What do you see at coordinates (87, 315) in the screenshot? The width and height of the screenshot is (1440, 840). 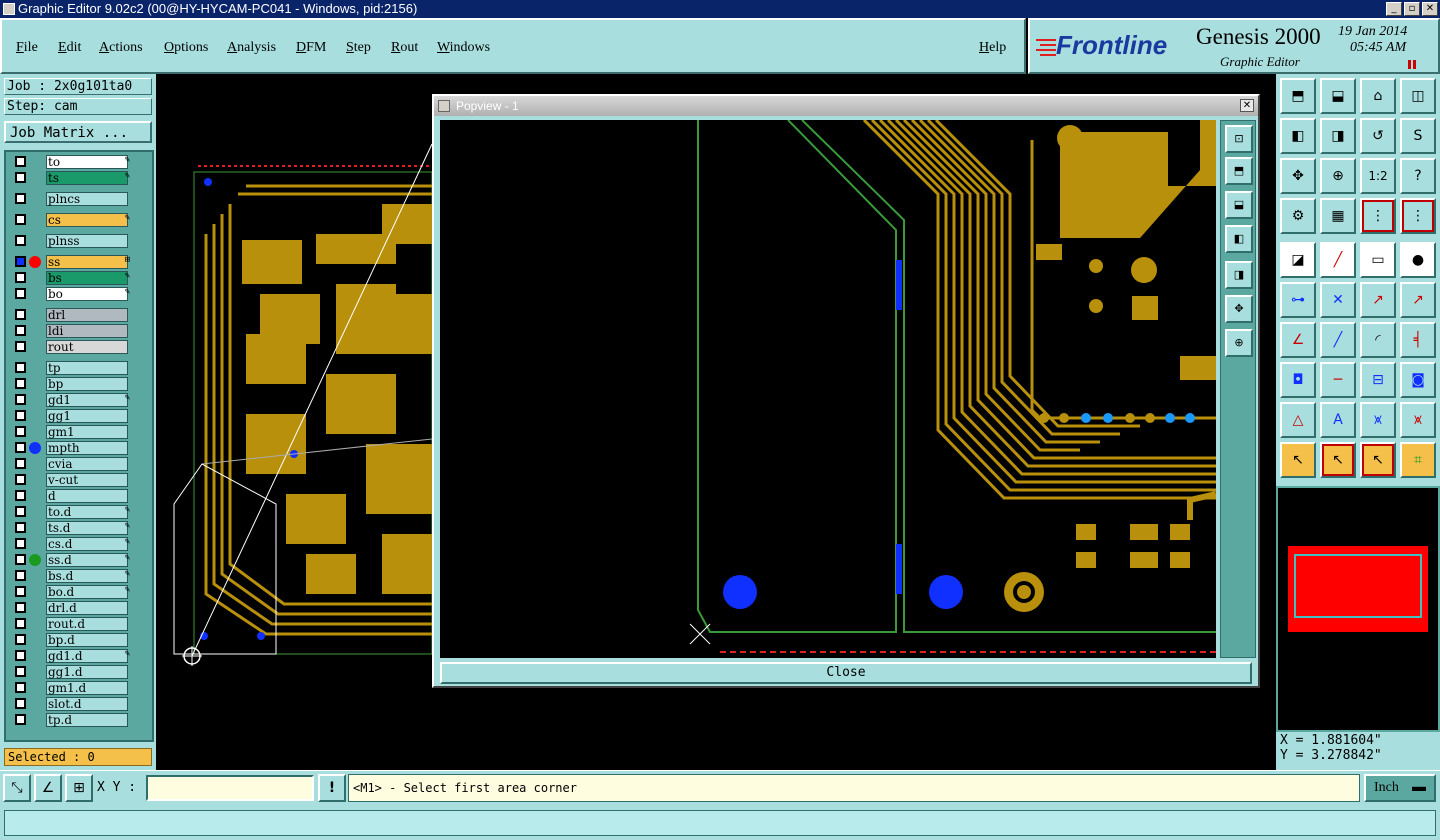 I see `layer-name: drl` at bounding box center [87, 315].